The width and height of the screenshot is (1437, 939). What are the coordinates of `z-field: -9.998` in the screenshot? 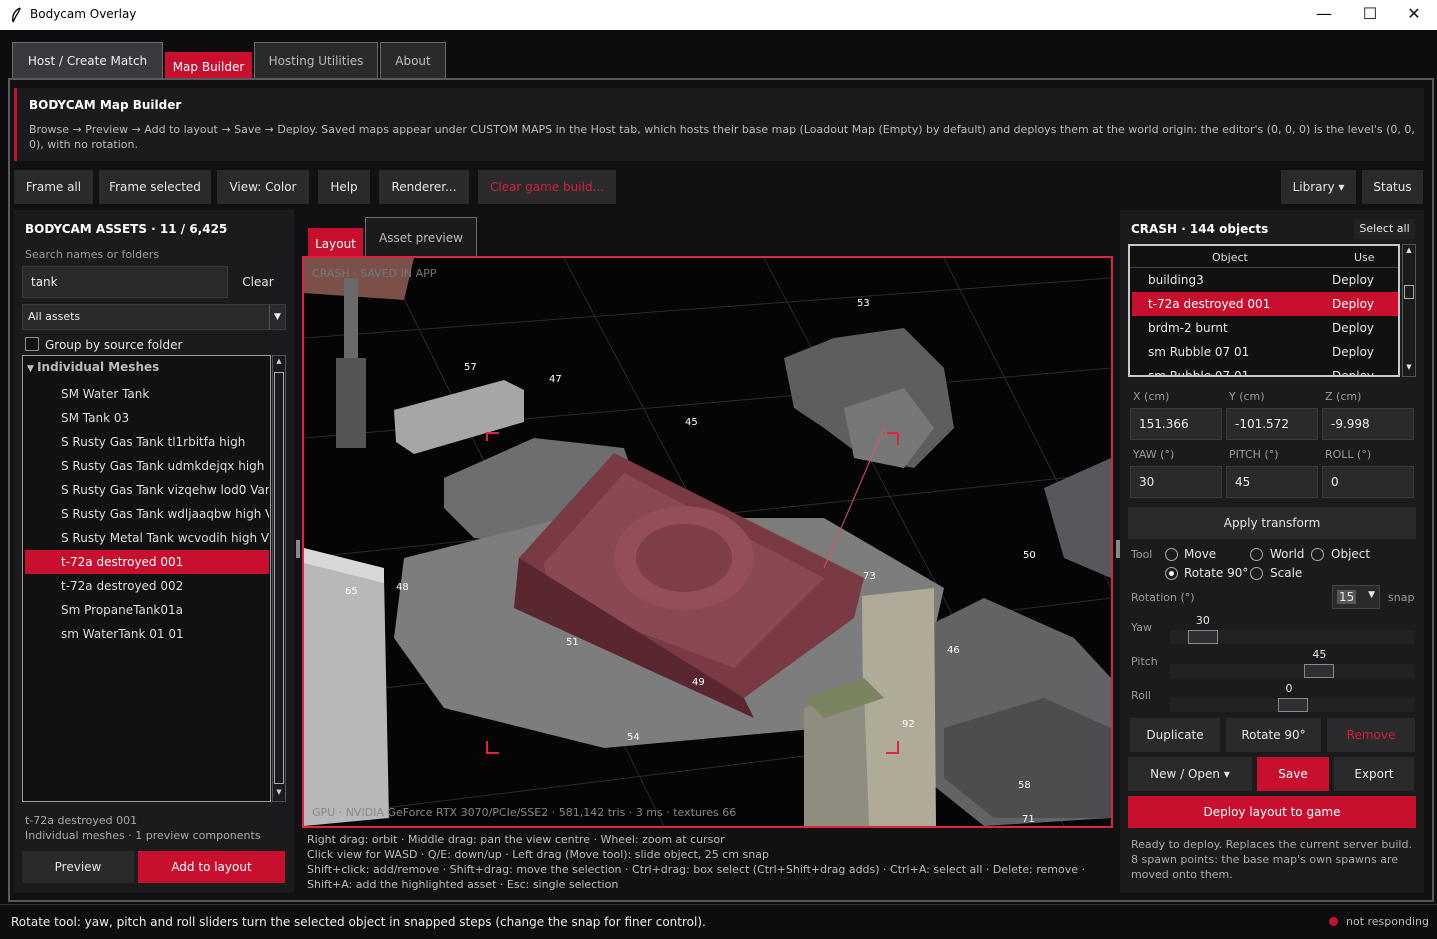 It's located at (1368, 424).